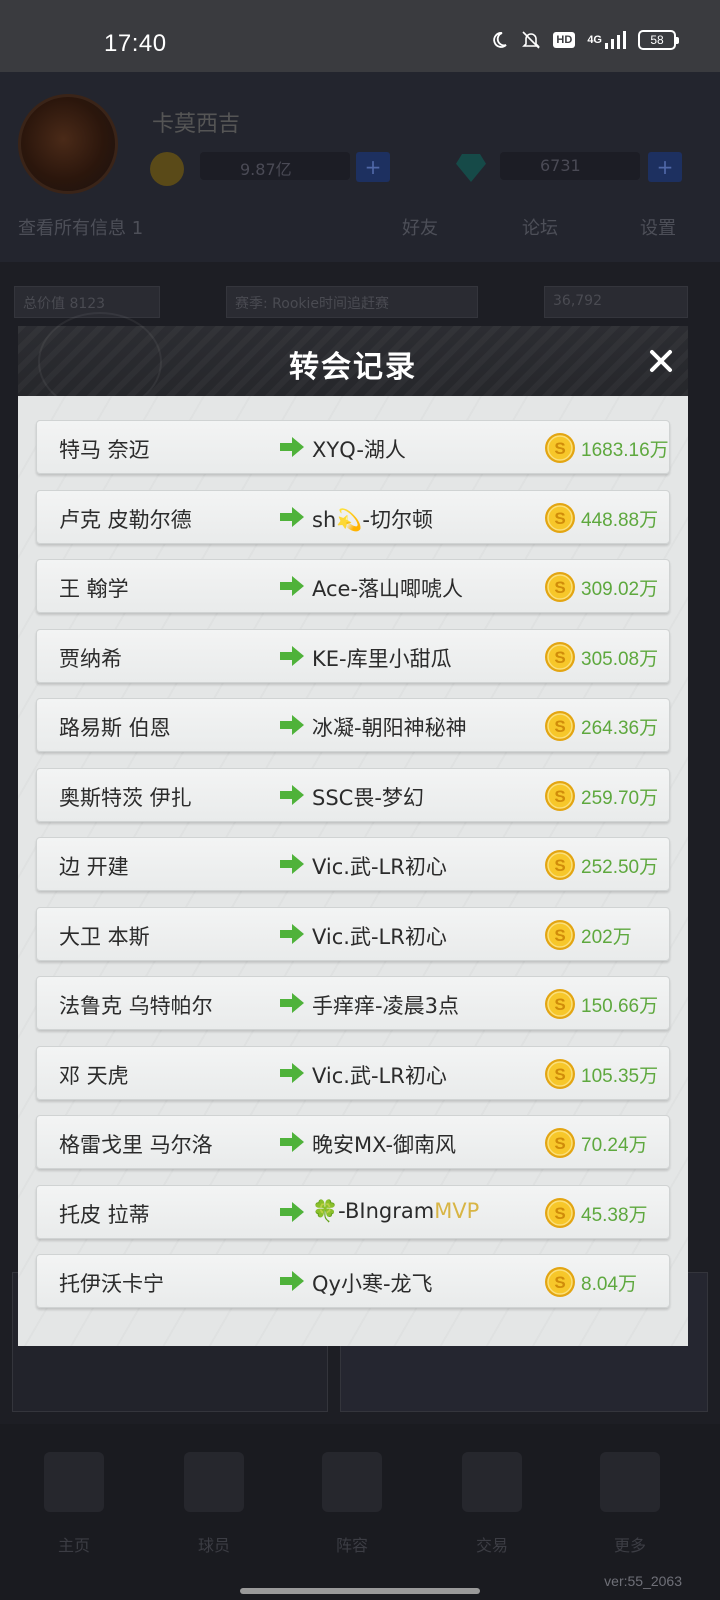 This screenshot has height=1600, width=720. I want to click on transfer-amount: 8.04万, so click(609, 1284).